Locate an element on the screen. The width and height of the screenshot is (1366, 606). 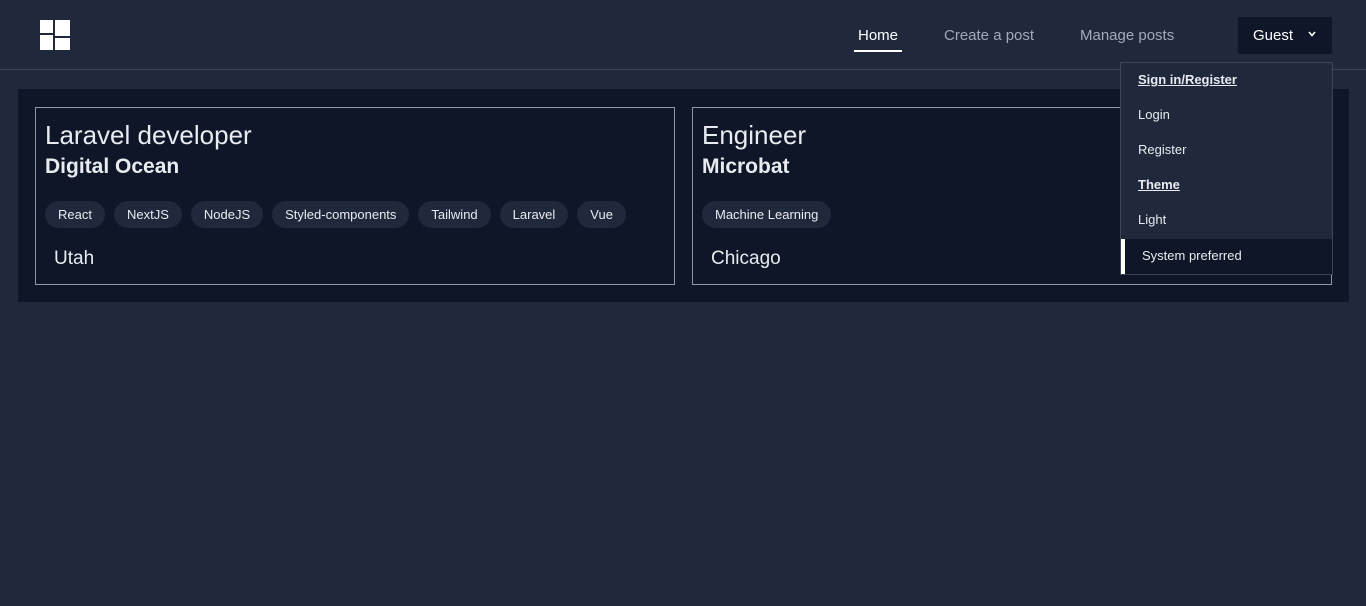
tag-chip: Tailwind is located at coordinates (454, 214).